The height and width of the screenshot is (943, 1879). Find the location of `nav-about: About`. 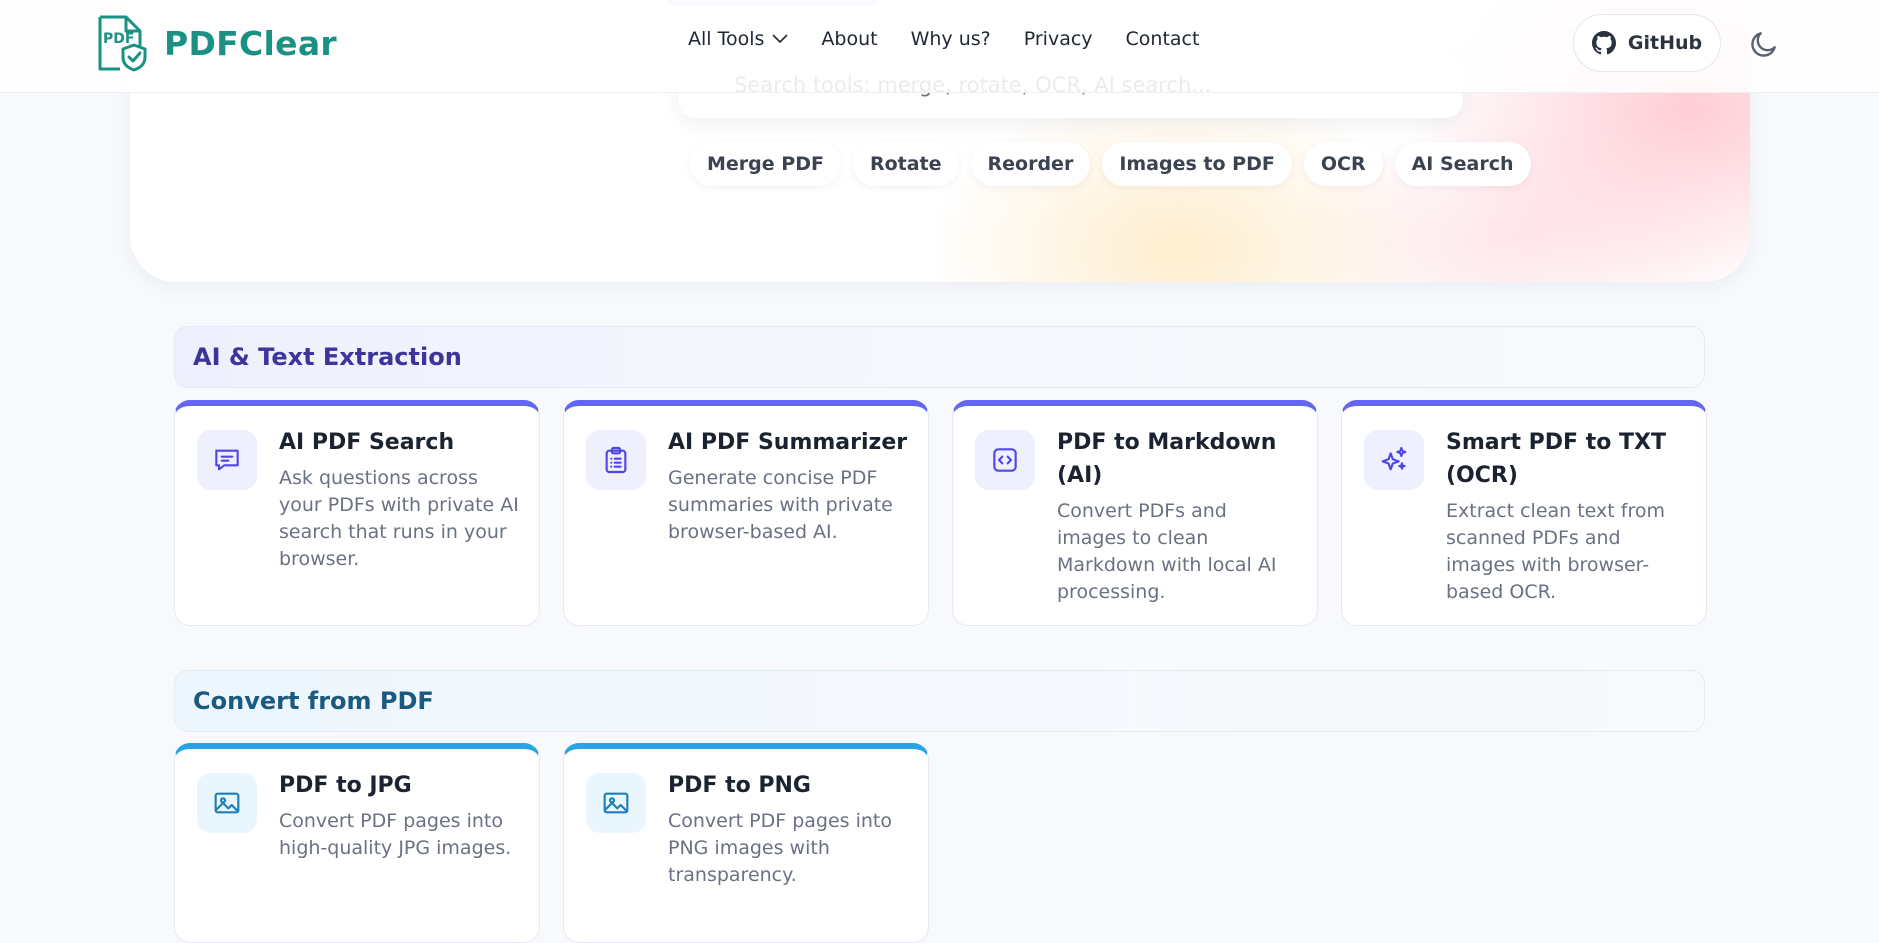

nav-about: About is located at coordinates (849, 39).